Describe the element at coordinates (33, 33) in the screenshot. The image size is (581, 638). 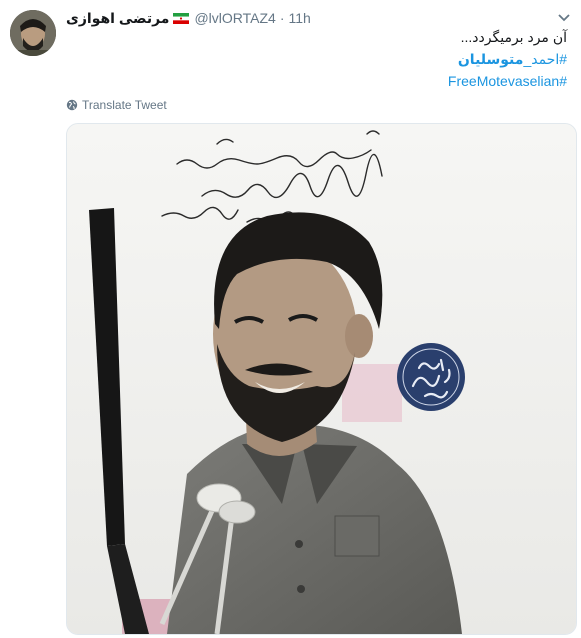
I see `profile-avatar` at that location.